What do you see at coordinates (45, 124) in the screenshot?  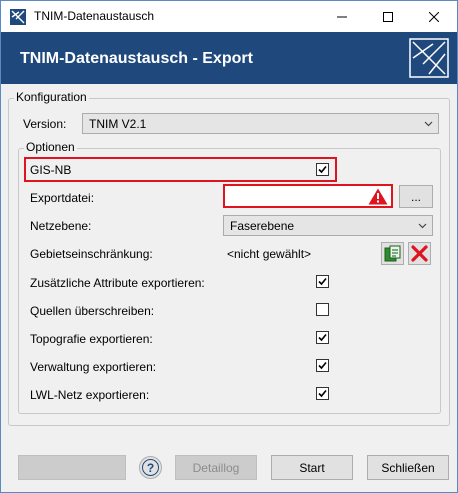 I see `version-label: Version:` at bounding box center [45, 124].